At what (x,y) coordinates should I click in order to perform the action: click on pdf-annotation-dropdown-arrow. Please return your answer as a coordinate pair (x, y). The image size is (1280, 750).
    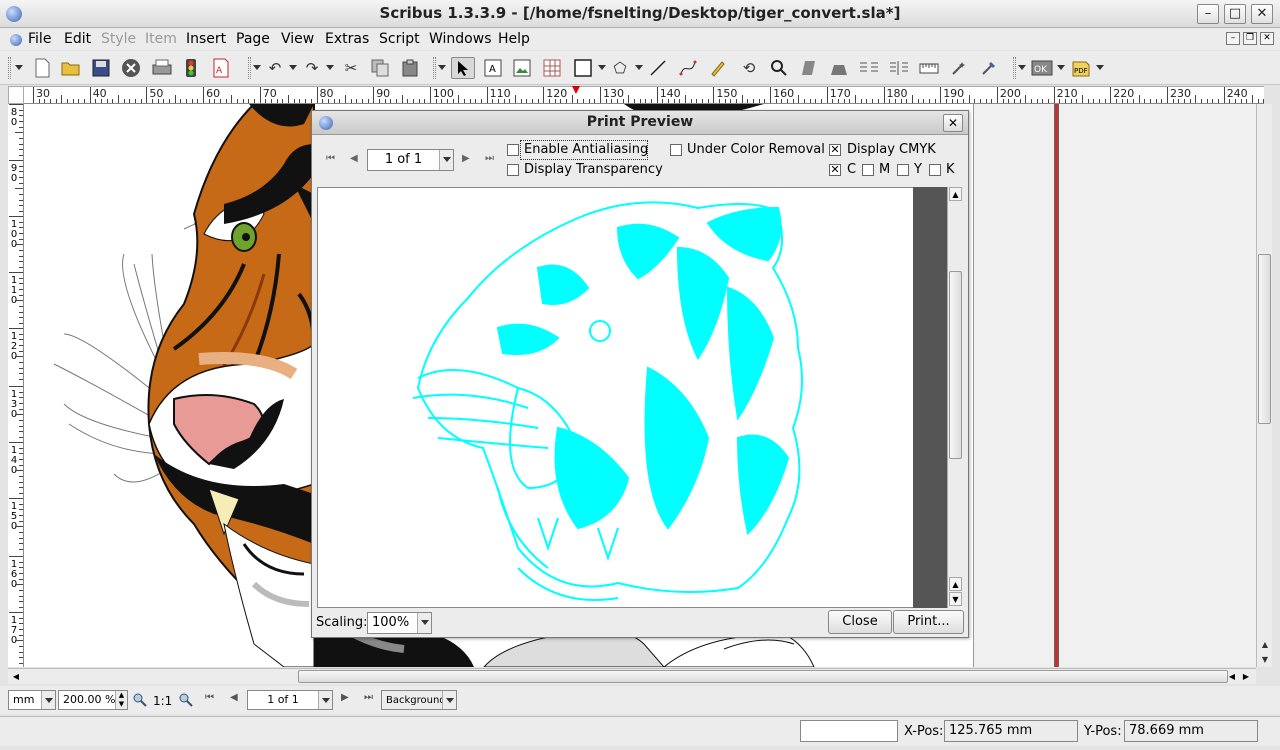
    Looking at the image, I should click on (1100, 67).